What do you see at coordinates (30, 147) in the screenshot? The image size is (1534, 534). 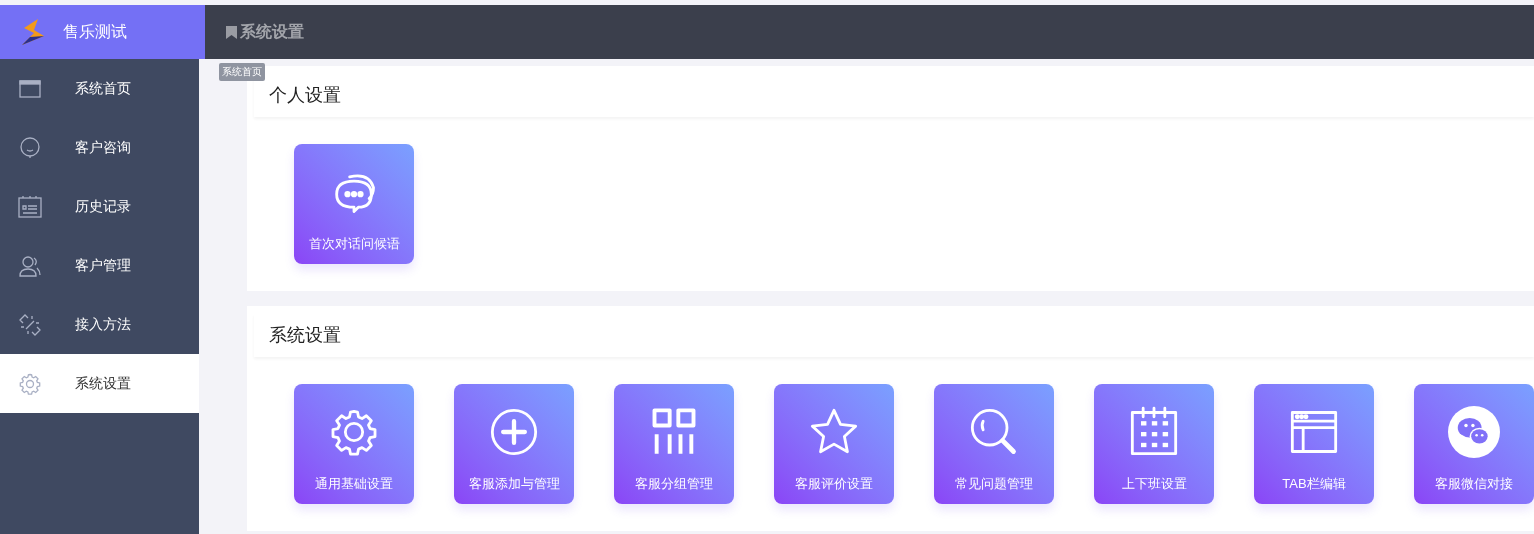 I see `smile-icon` at bounding box center [30, 147].